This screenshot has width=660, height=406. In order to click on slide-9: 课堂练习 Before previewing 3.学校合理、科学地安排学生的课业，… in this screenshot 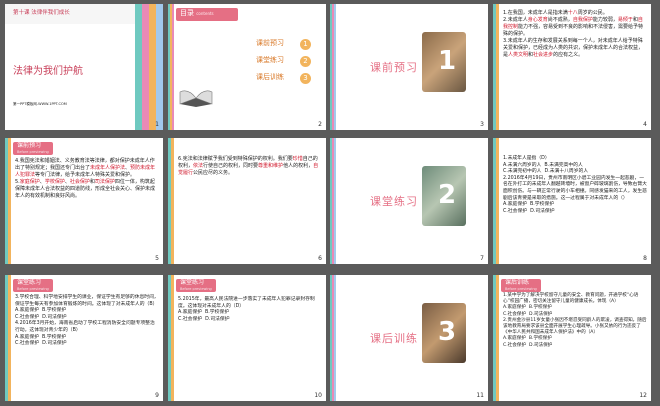, I will do `click(84, 338)`.